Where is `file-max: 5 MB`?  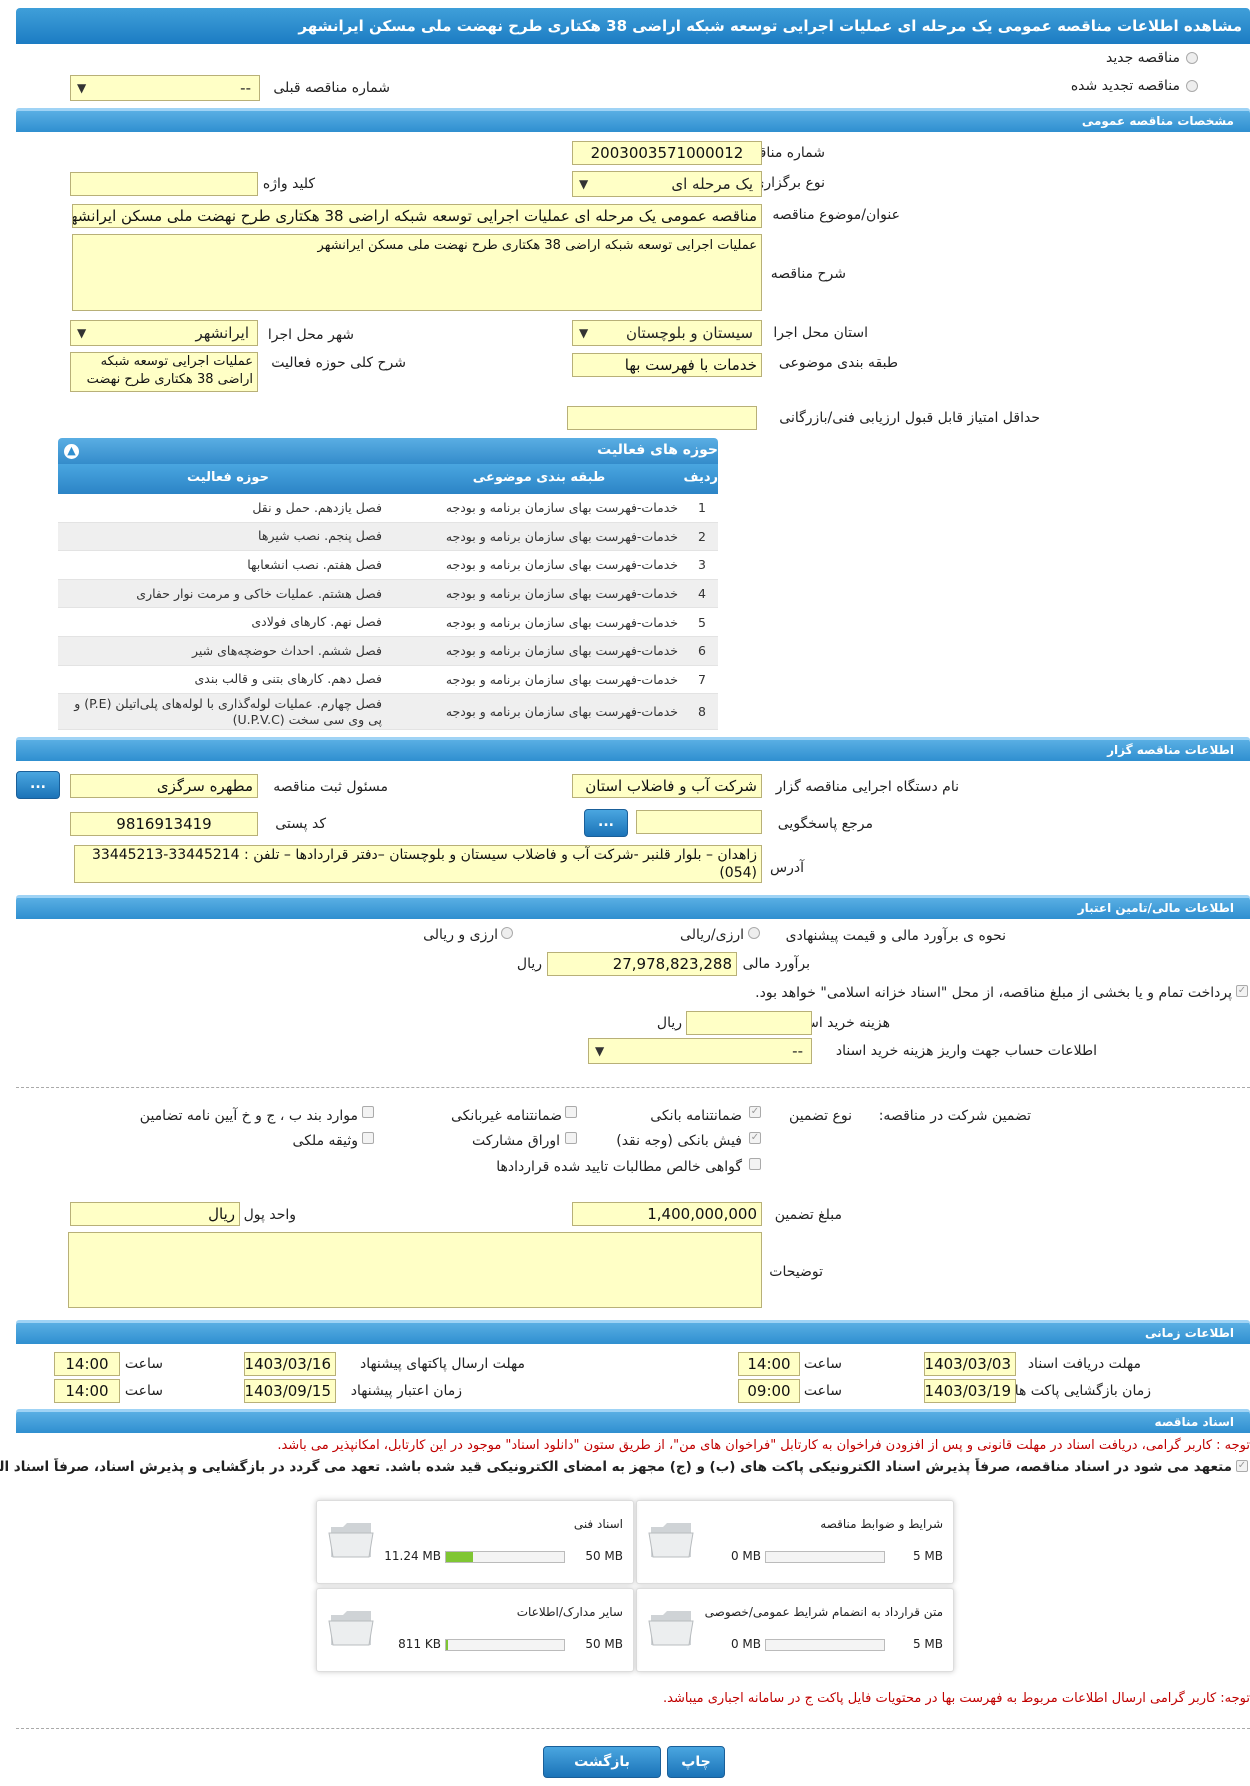 file-max: 5 MB is located at coordinates (927, 1556).